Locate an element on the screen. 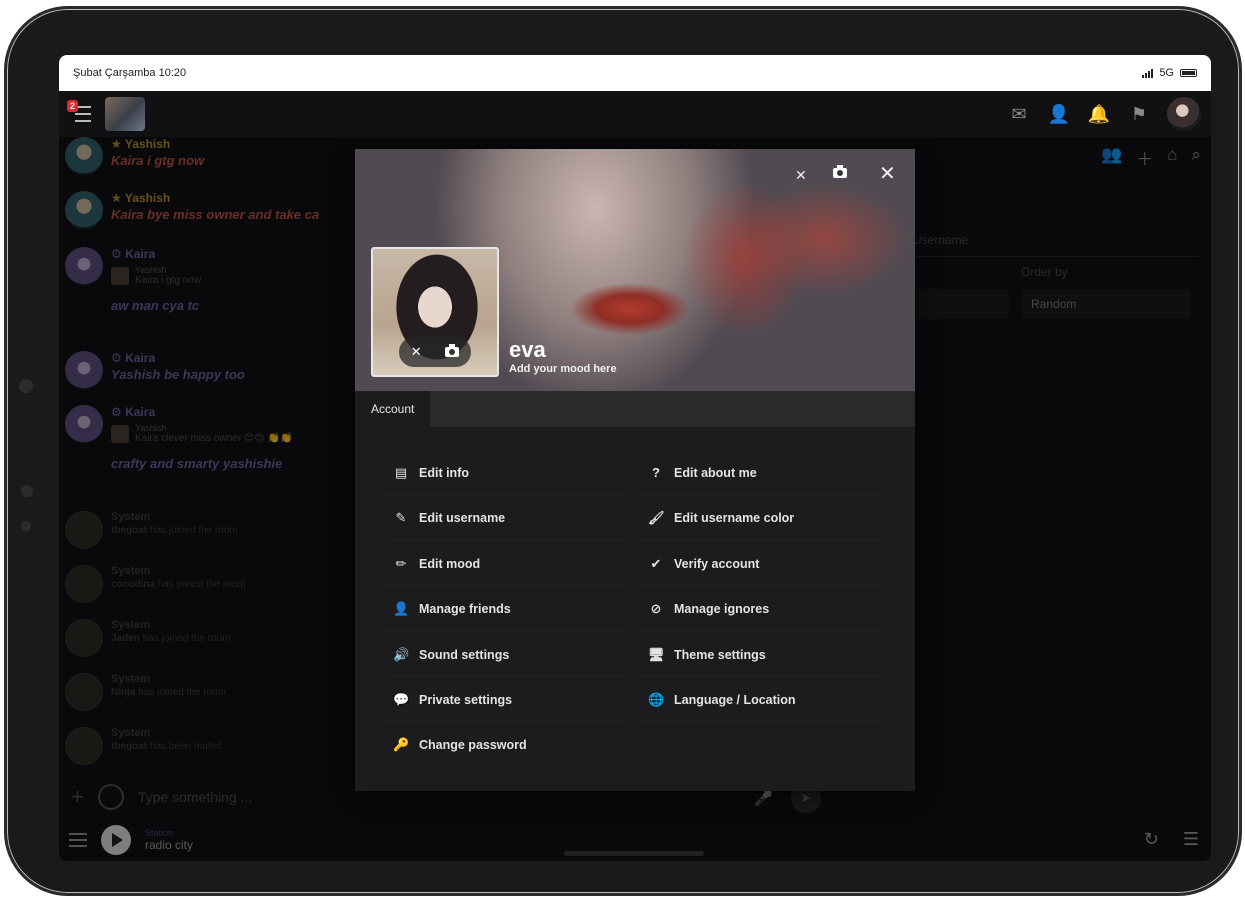 The image size is (1245, 900). manage-ignores-option: ⊘ Manage ignores is located at coordinates (760, 609).